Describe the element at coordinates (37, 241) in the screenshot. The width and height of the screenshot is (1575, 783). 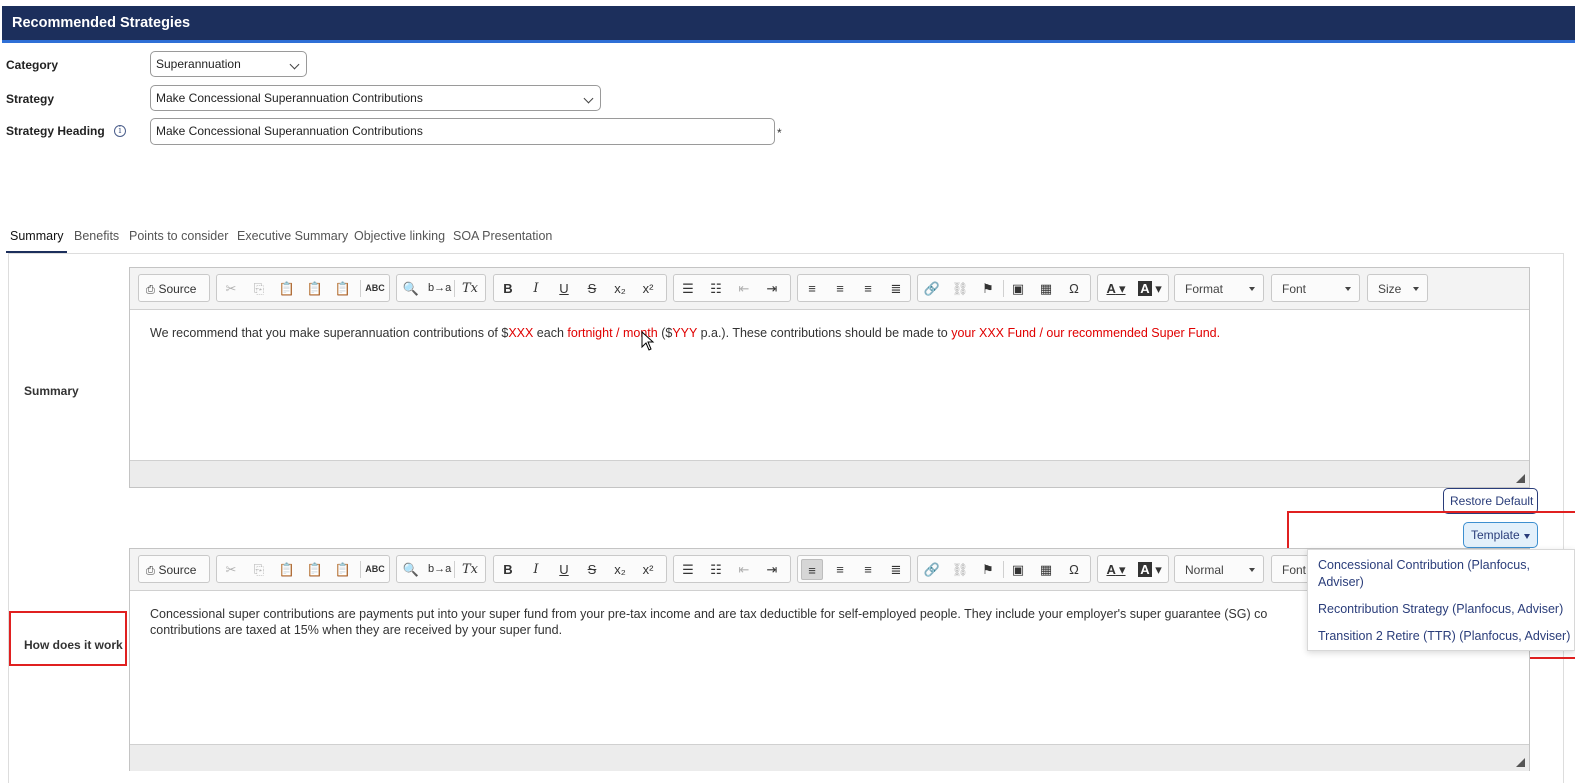
I see `tab-summary: Summary` at that location.